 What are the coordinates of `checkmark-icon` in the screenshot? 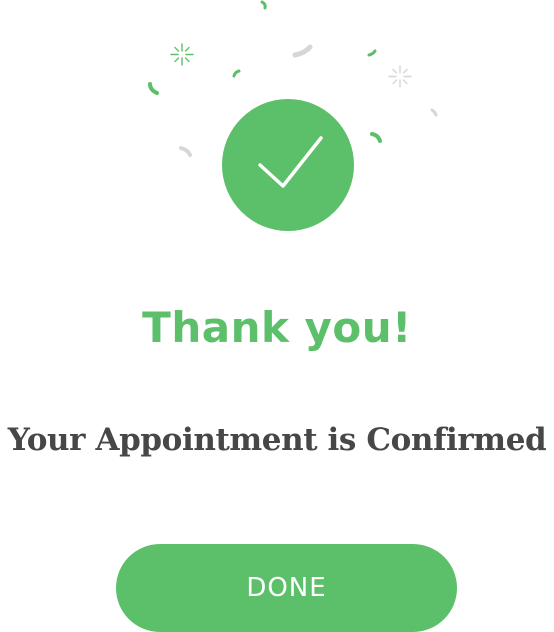 It's located at (290, 162).